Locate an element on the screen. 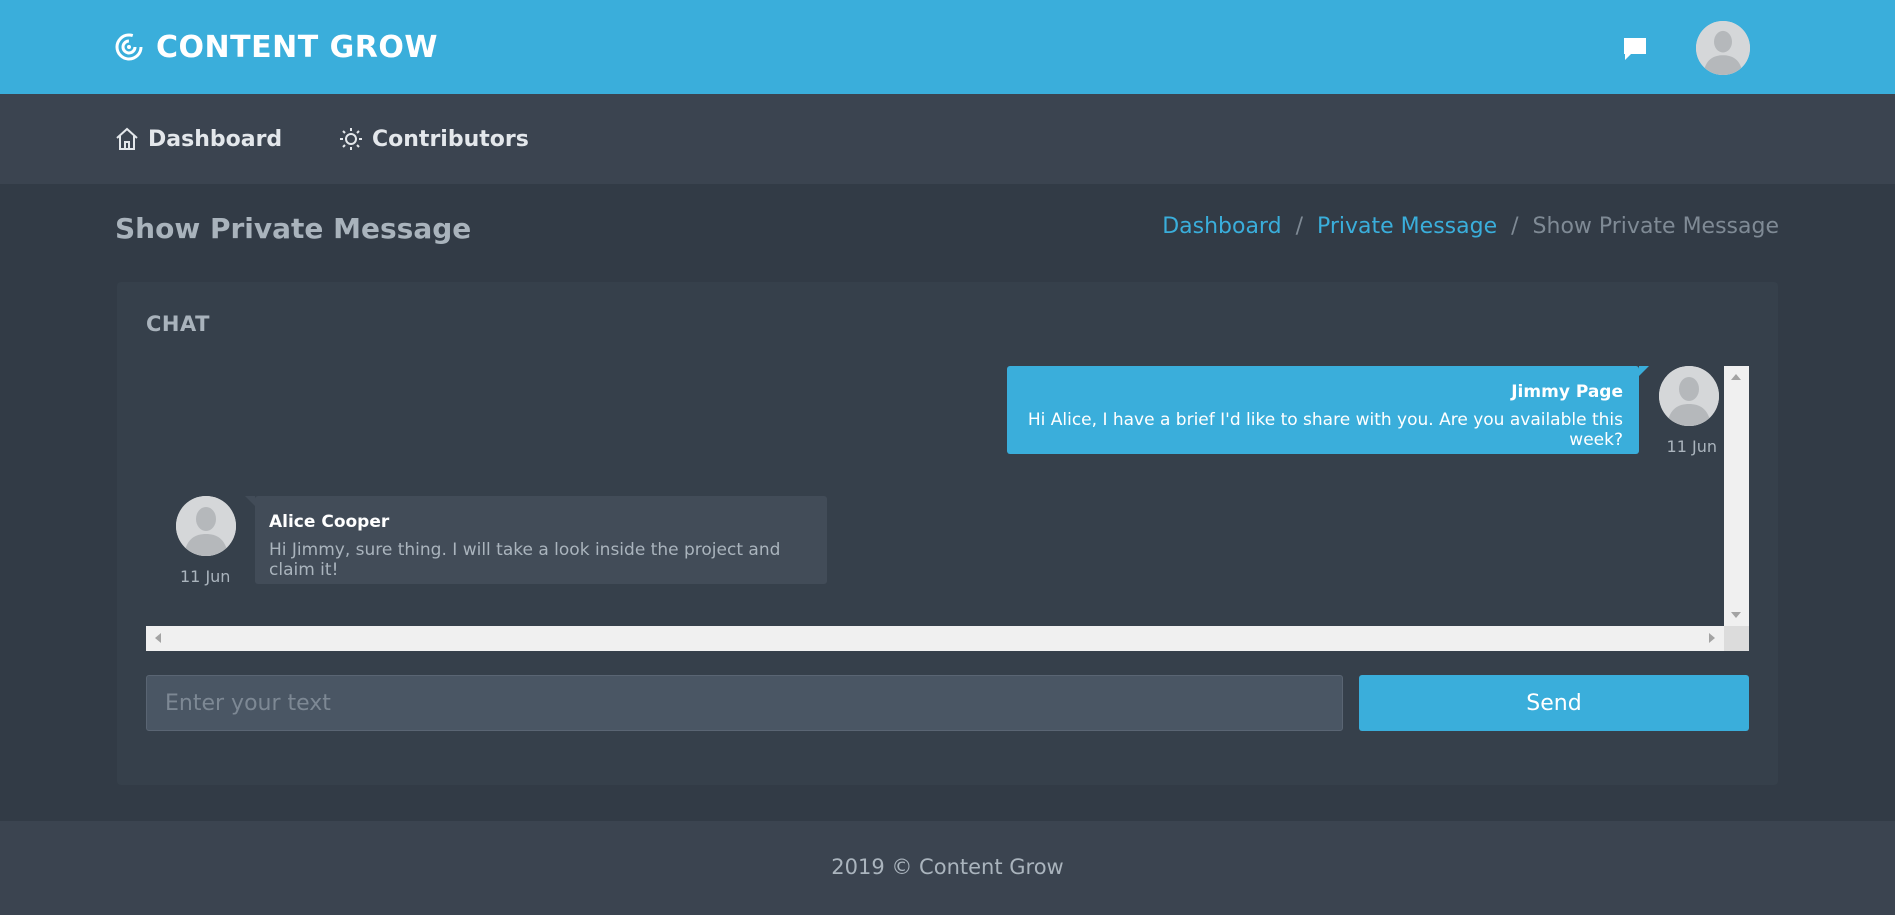 This screenshot has width=1895, height=915. scroll-right-icon is located at coordinates (1712, 638).